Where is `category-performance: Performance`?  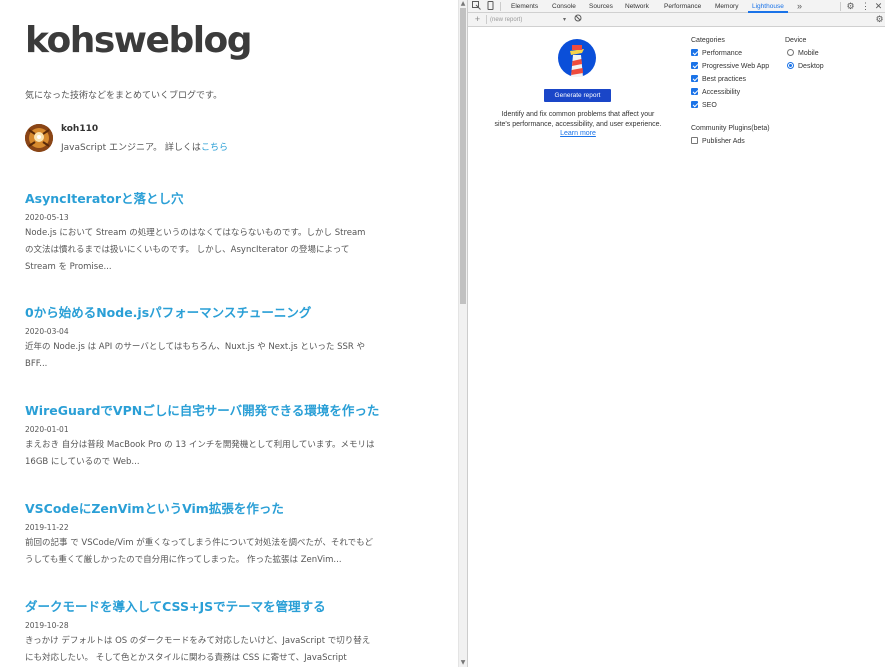
category-performance: Performance is located at coordinates (716, 54).